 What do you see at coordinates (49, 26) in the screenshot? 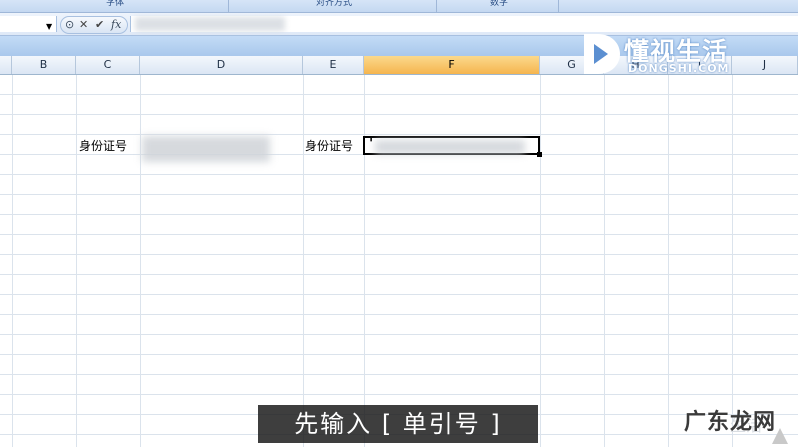
I see `chevron-down-icon: ▼` at bounding box center [49, 26].